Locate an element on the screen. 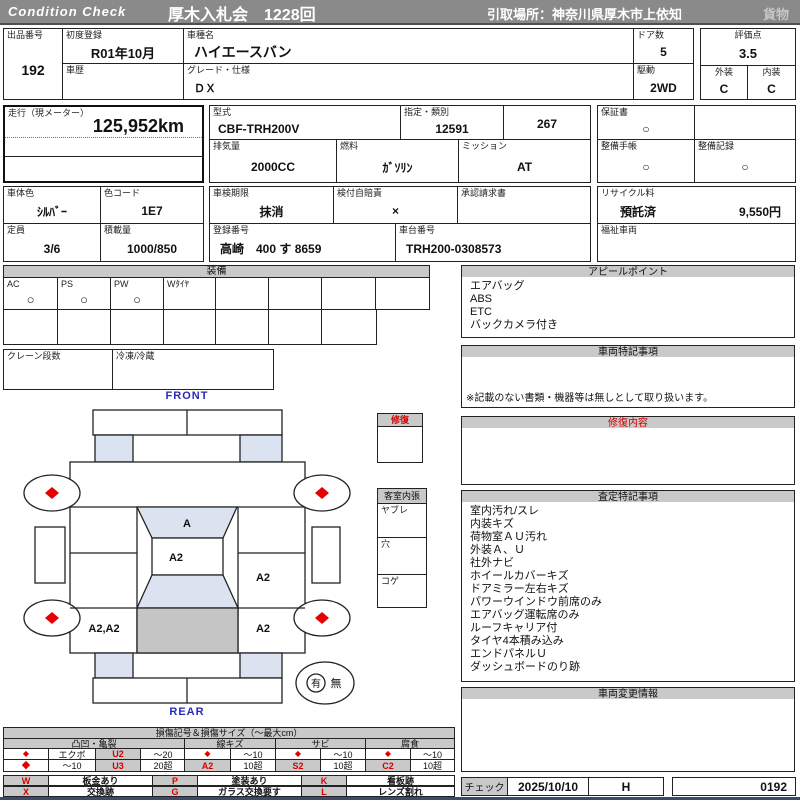 Image resolution: width=800 pixels, height=800 pixels. history-cell: 車歴 is located at coordinates (123, 81).